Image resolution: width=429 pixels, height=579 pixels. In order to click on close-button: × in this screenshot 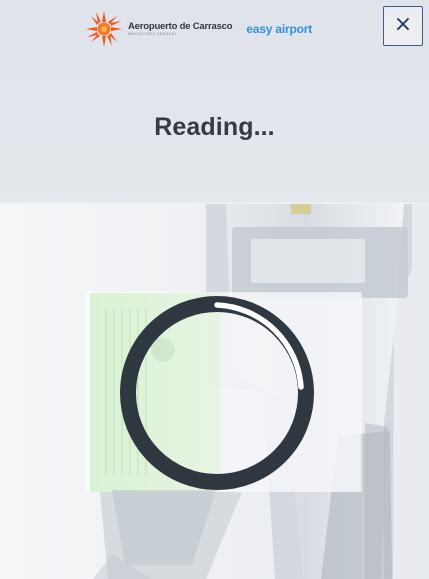, I will do `click(403, 26)`.